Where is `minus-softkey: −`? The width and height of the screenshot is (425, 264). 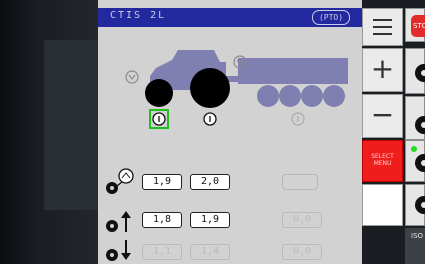
minus-softkey: − is located at coordinates (382, 116).